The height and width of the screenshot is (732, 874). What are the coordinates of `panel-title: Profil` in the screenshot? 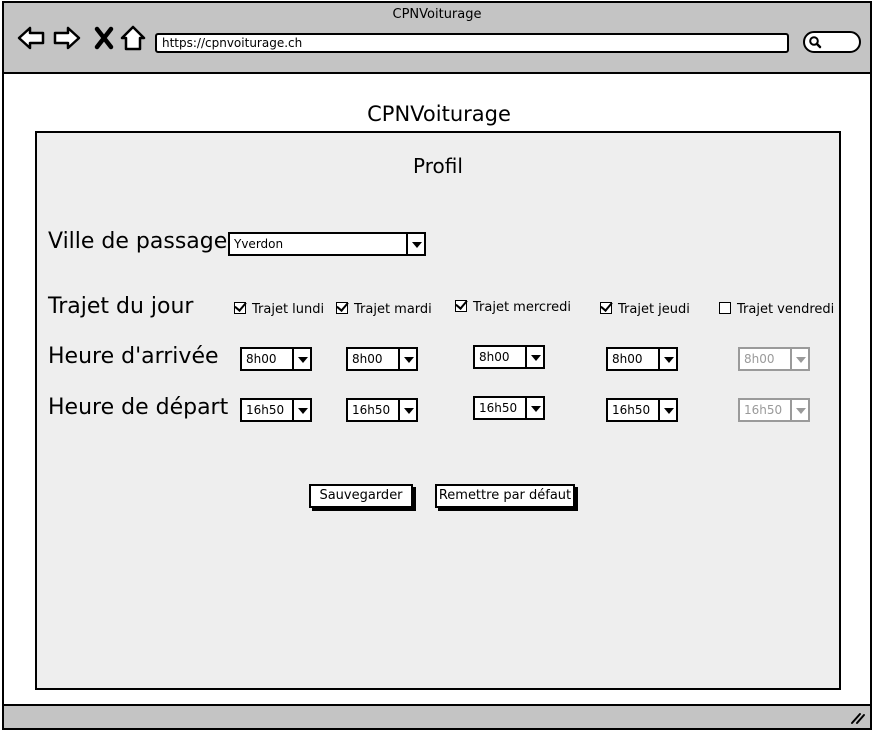 It's located at (438, 166).